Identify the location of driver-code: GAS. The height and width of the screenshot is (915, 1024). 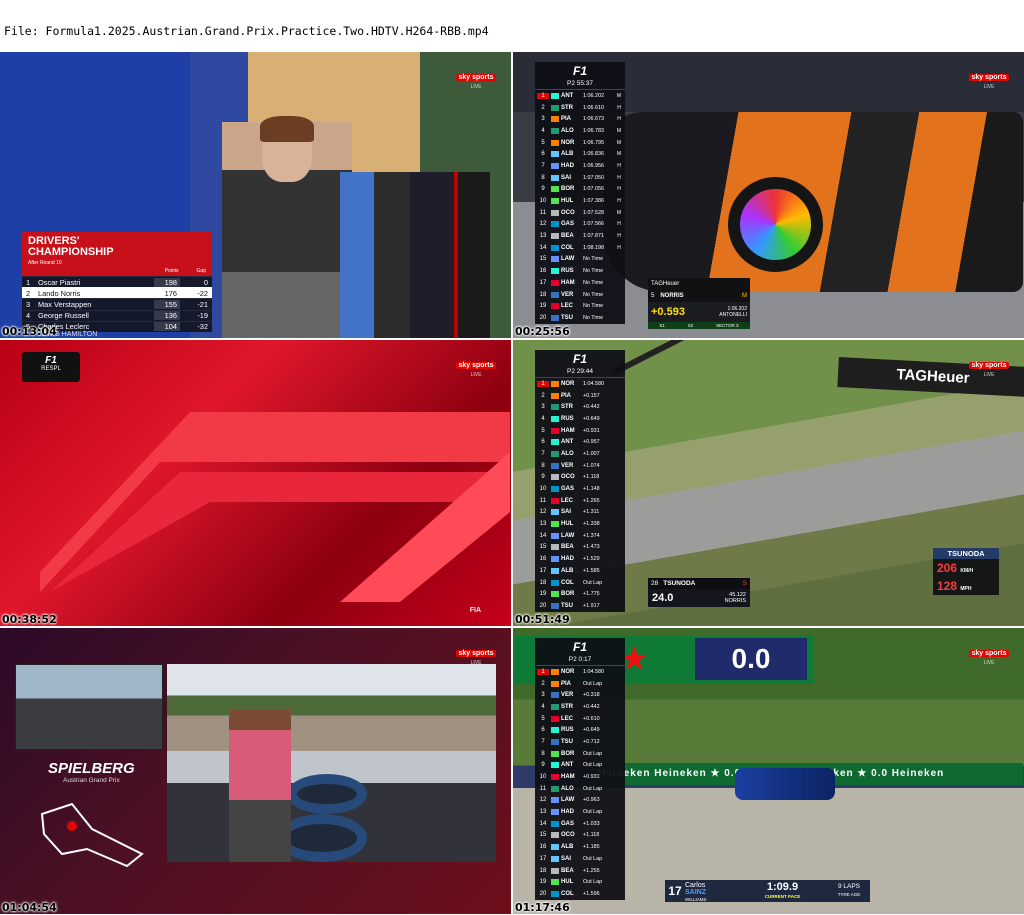
(568, 489).